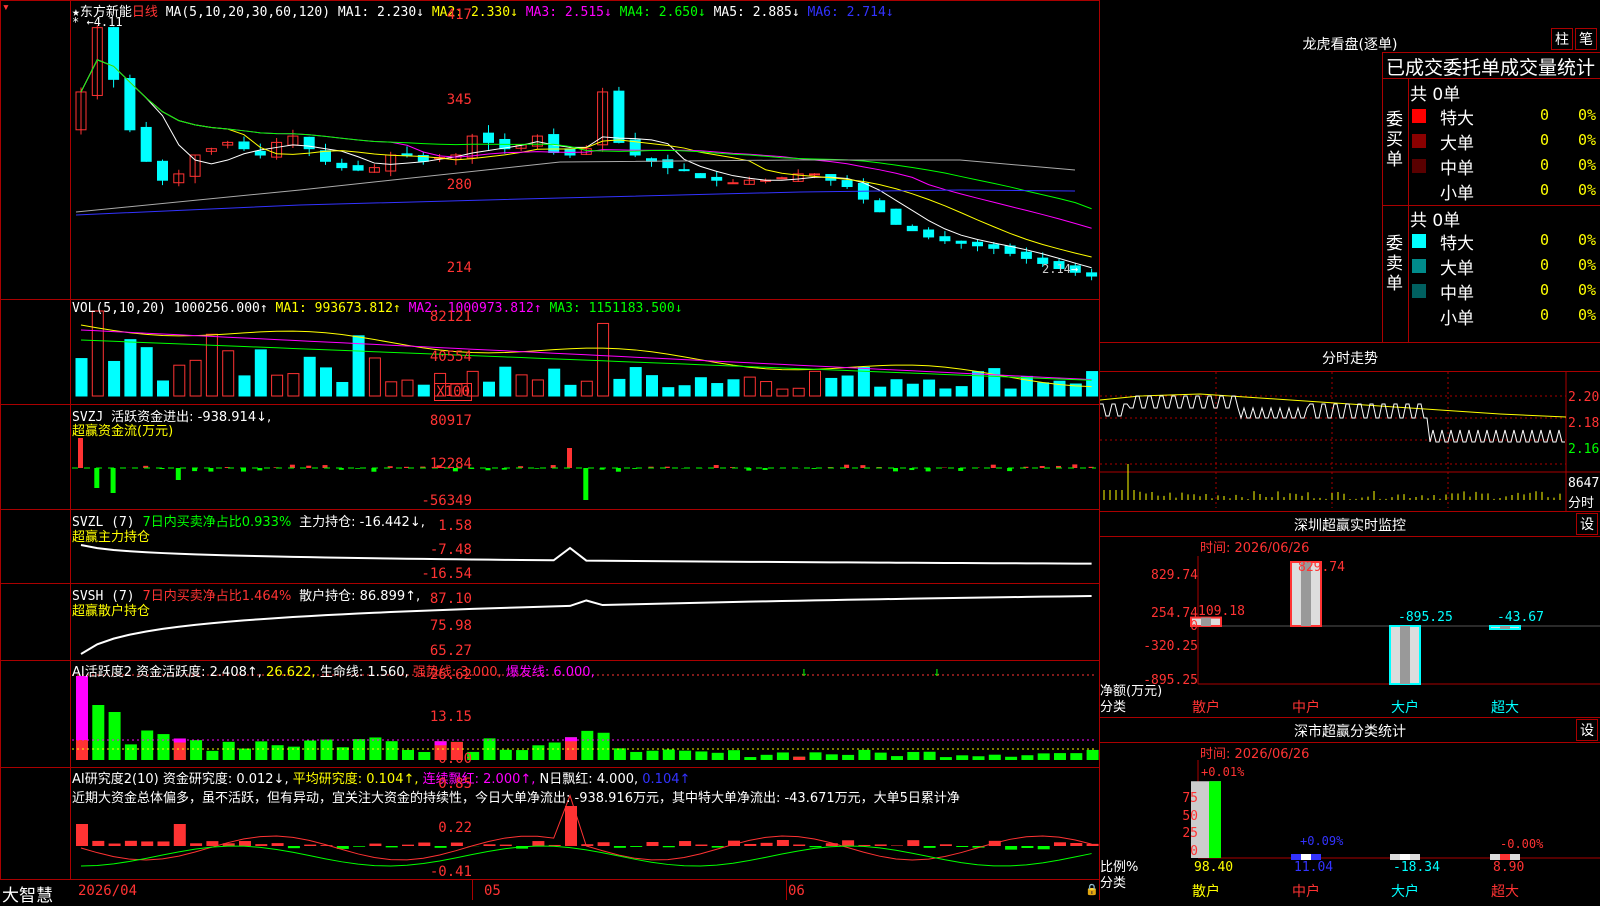  Describe the element at coordinates (1395, 140) in the screenshot. I see `buy-orders-label: 委买单` at that location.